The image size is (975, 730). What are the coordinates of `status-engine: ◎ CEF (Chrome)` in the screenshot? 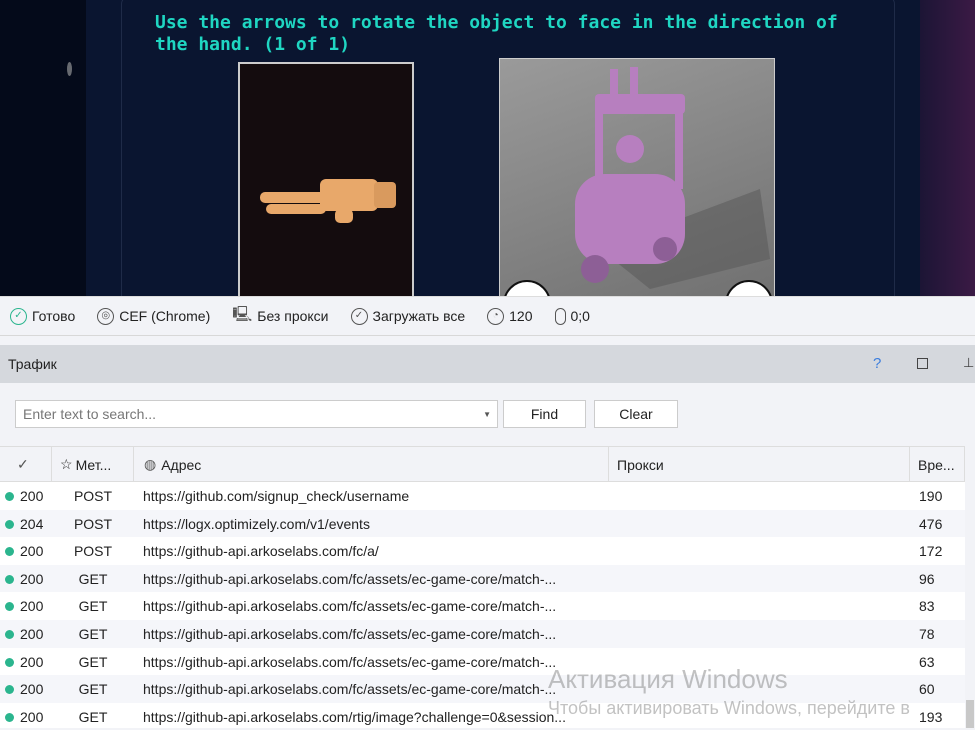 It's located at (153, 316).